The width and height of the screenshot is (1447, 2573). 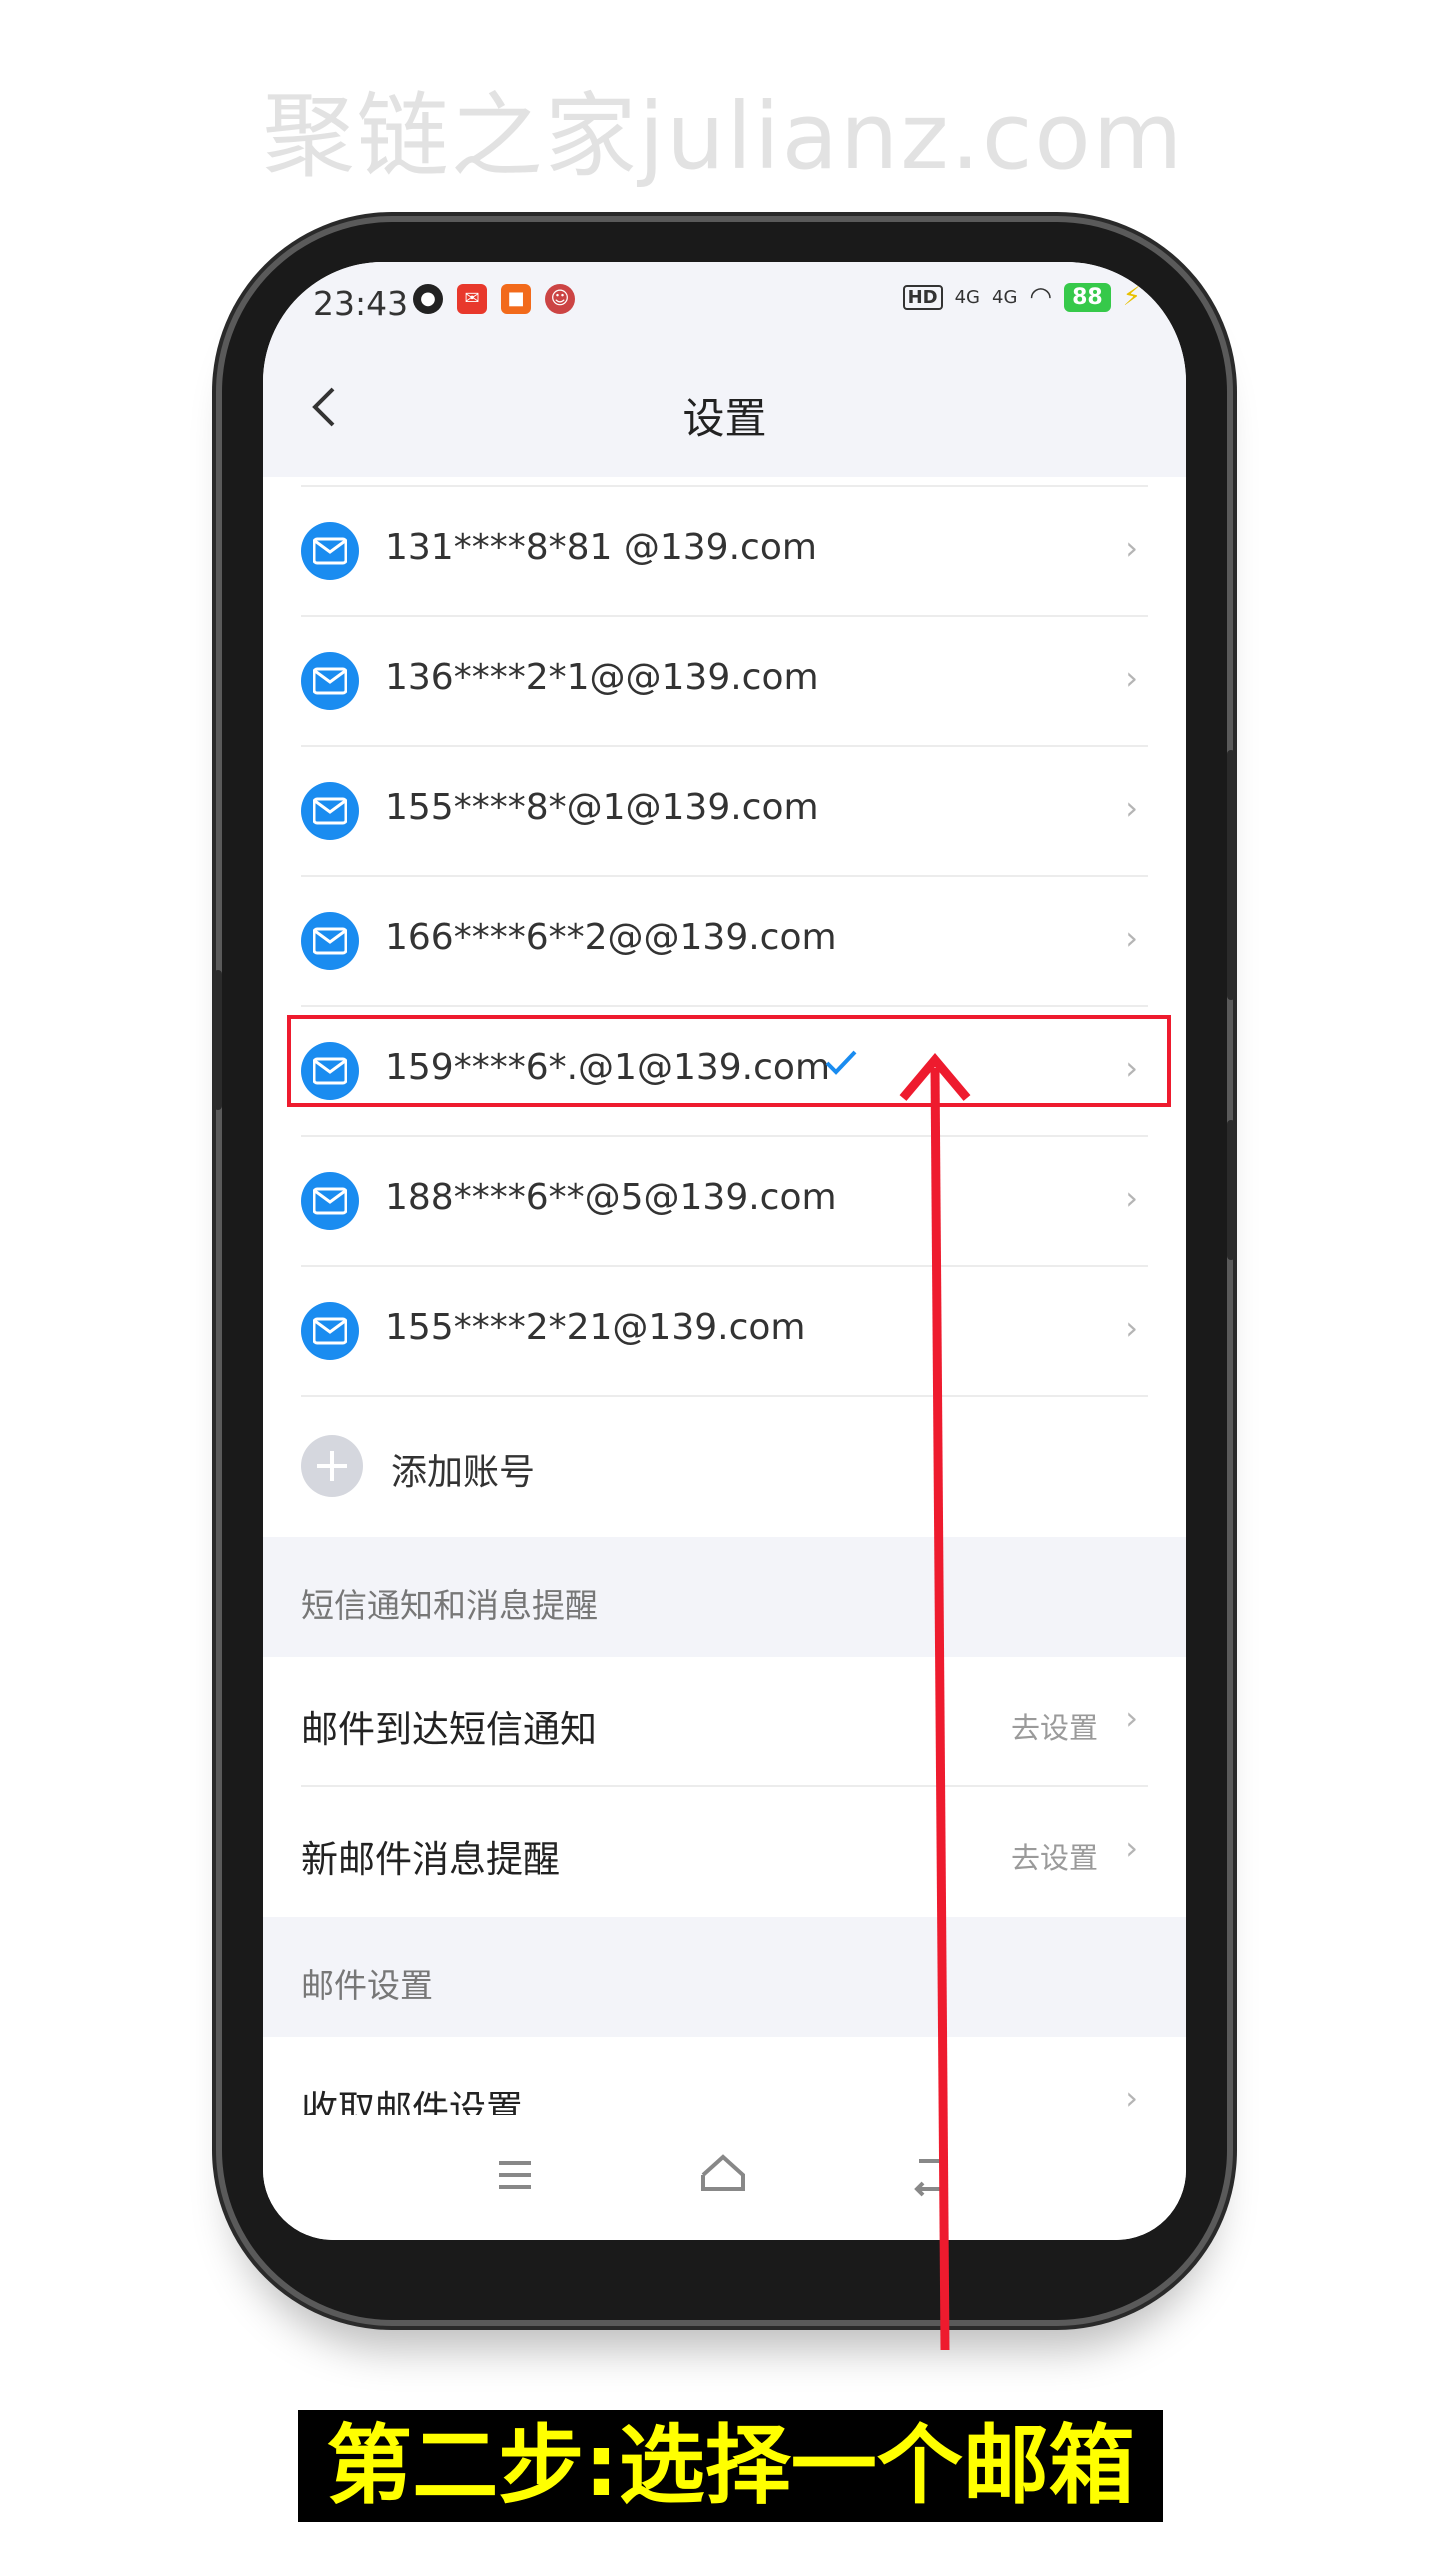 What do you see at coordinates (730, 2466) in the screenshot?
I see `step-caption: 第二步:选择一个邮箱` at bounding box center [730, 2466].